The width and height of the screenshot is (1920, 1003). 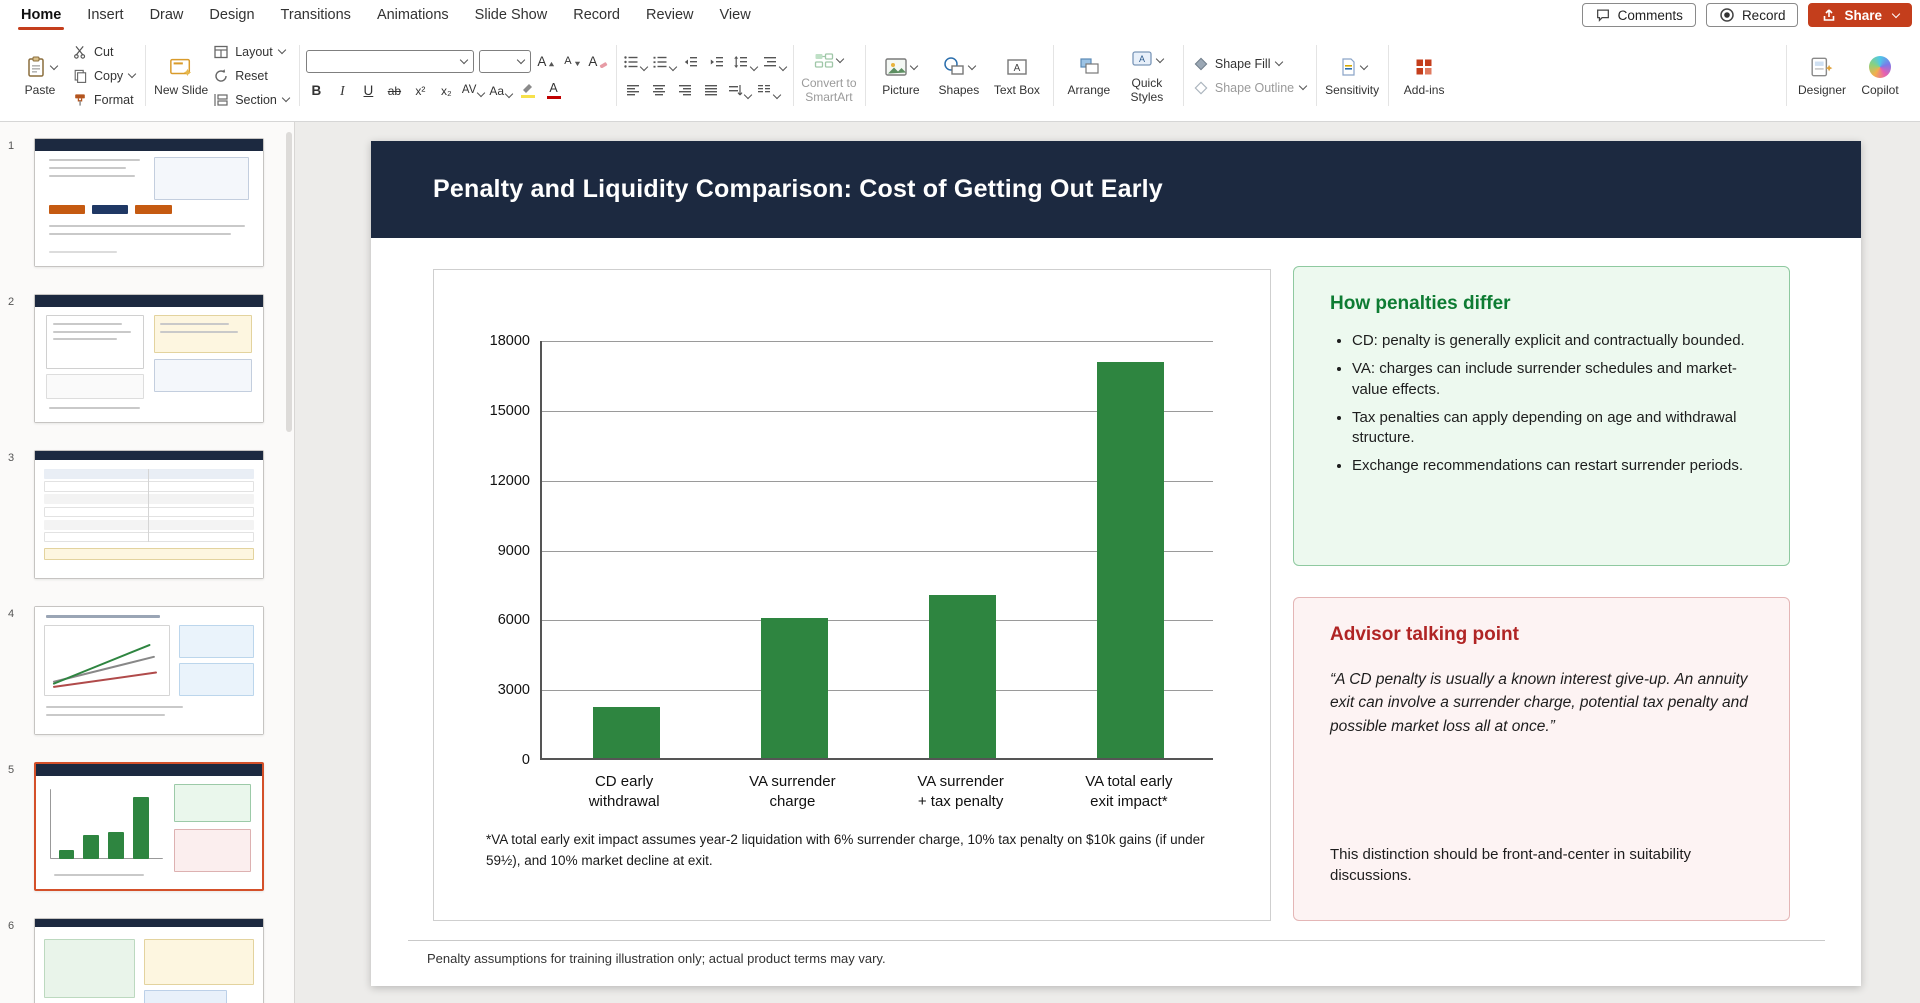 I want to click on align-right-button, so click(x=685, y=89).